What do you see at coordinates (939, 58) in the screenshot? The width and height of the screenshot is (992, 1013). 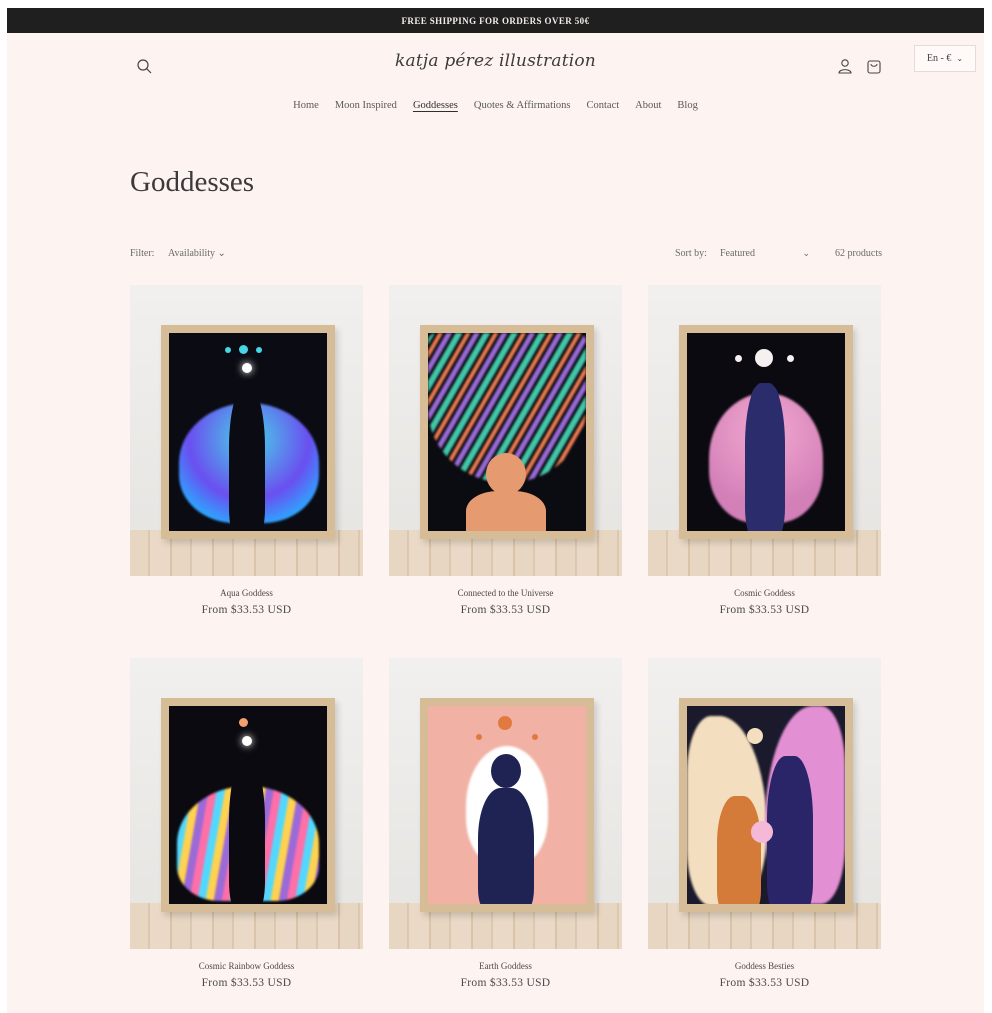 I see `language-label: En - €` at bounding box center [939, 58].